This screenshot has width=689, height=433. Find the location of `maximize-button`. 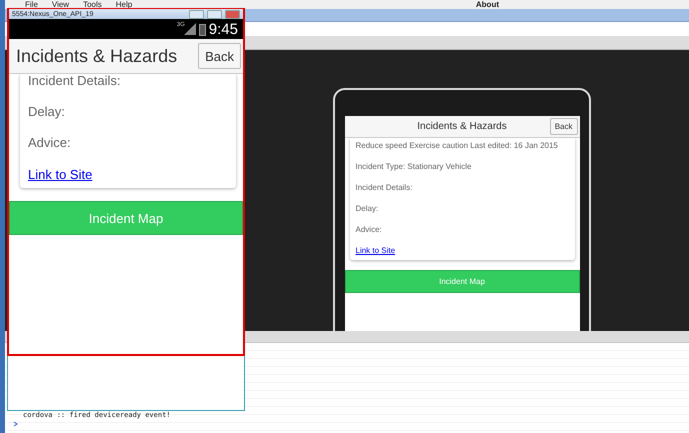

maximize-button is located at coordinates (214, 14).